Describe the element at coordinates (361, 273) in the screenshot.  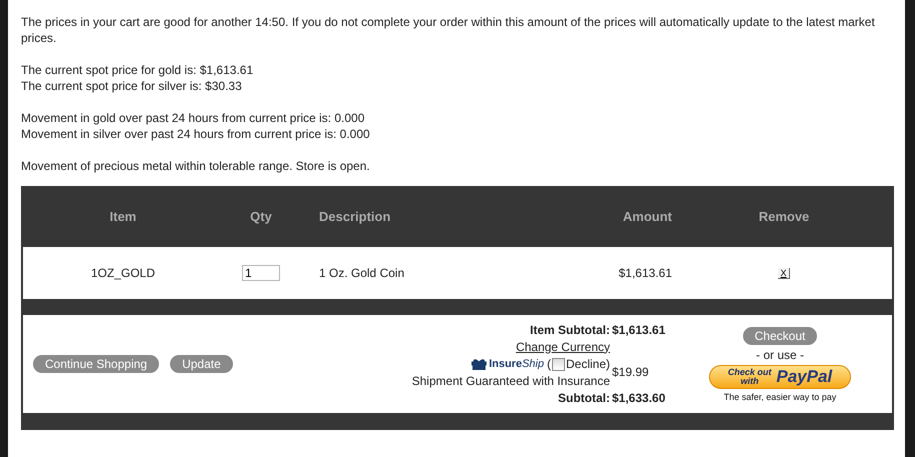
I see `item-description: 1 Oz. Gold Coin` at that location.